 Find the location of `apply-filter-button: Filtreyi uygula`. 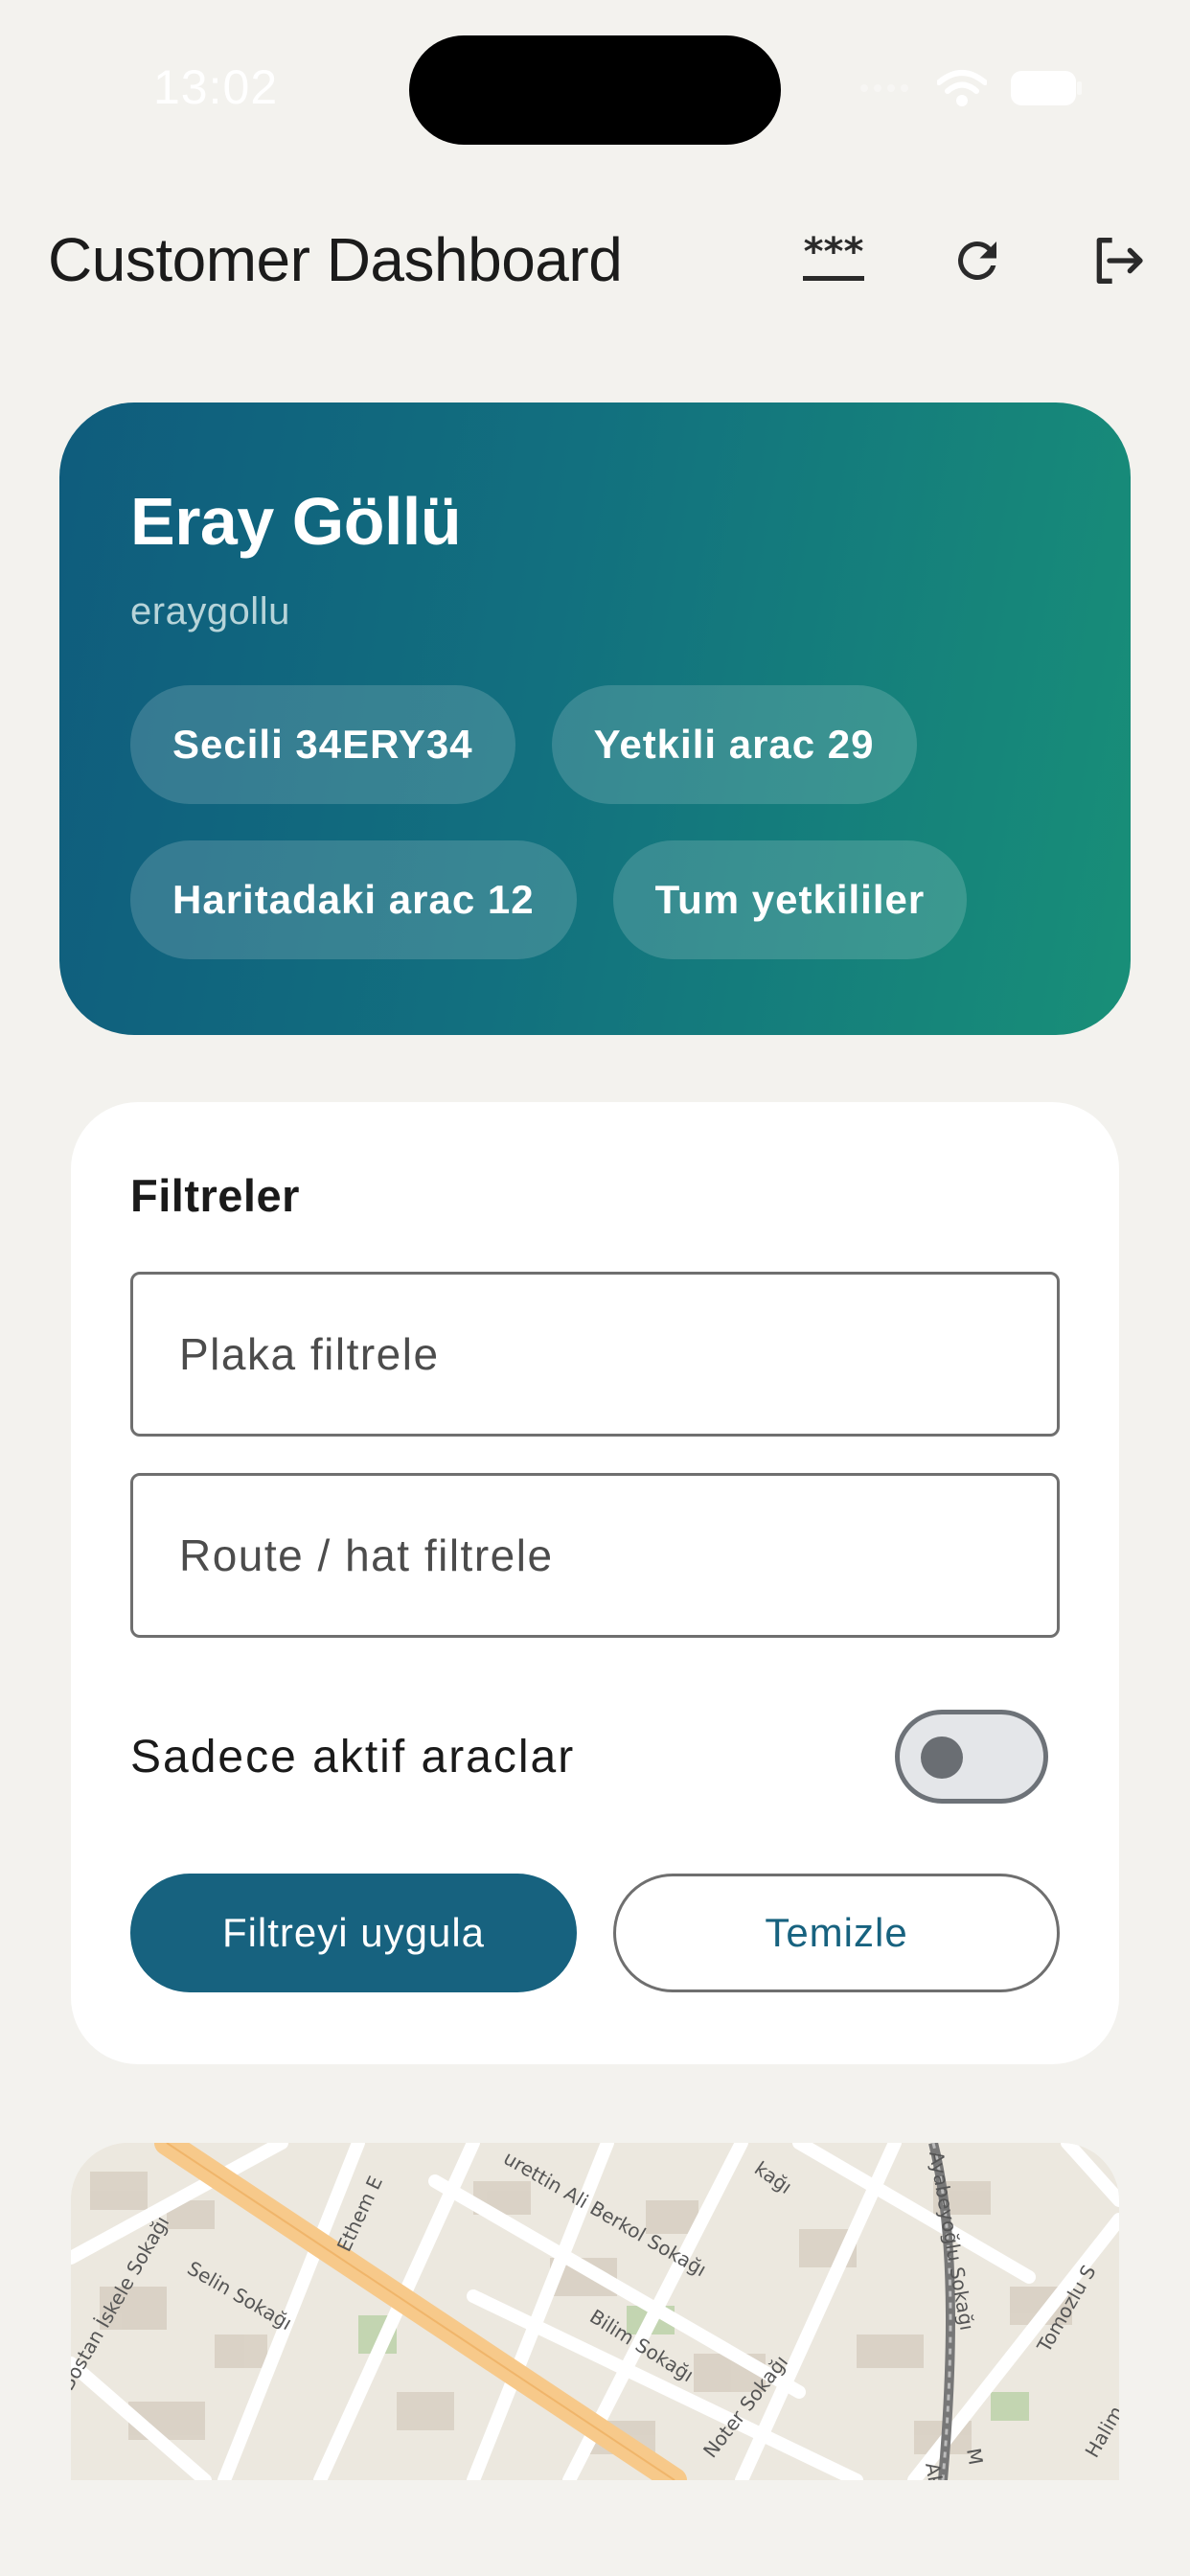

apply-filter-button: Filtreyi uygula is located at coordinates (354, 1933).